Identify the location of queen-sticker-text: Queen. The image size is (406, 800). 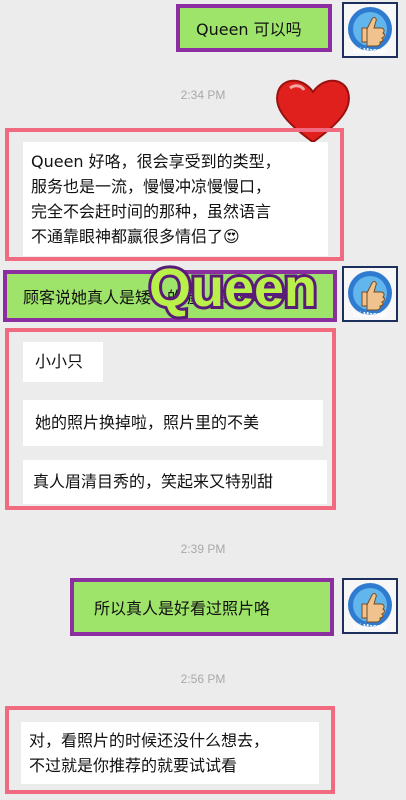
(233, 288).